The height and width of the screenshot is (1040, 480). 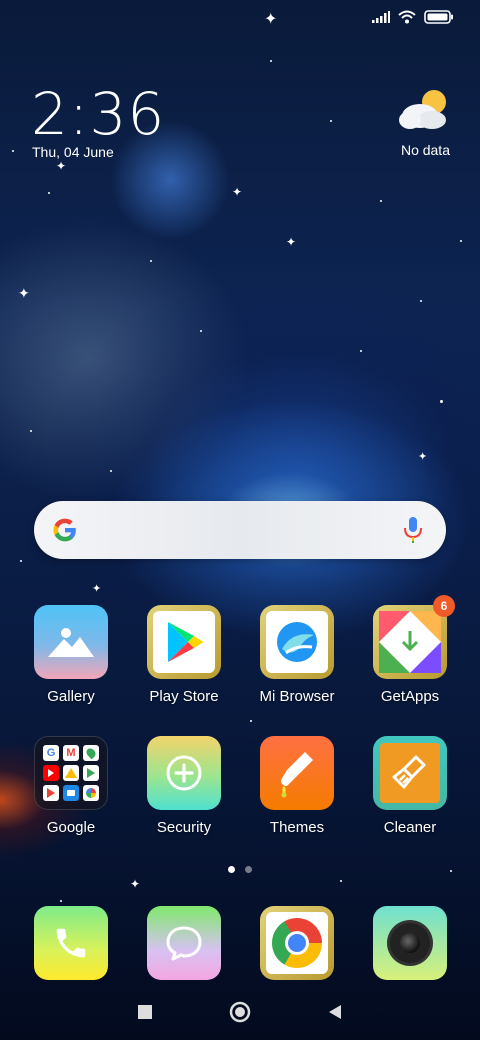 What do you see at coordinates (413, 530) in the screenshot?
I see `microphone-icon` at bounding box center [413, 530].